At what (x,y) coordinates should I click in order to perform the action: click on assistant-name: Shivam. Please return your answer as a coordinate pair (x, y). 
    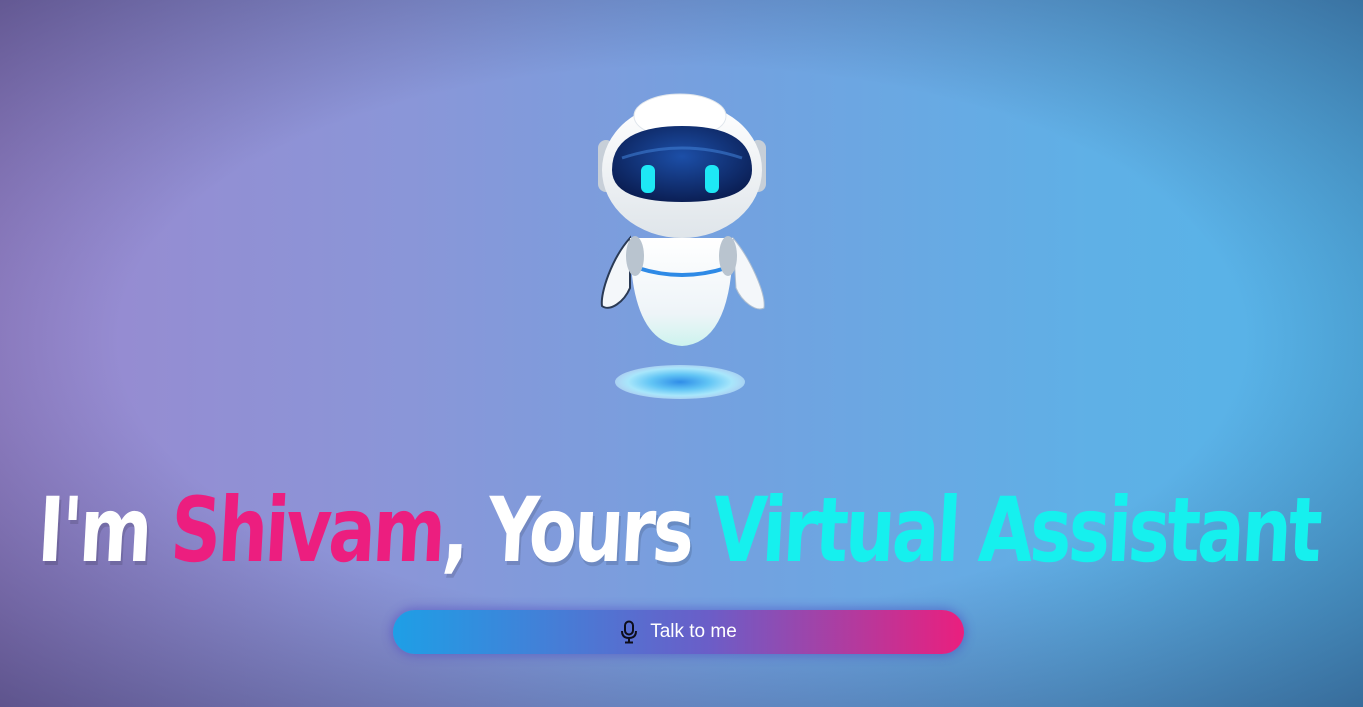
    Looking at the image, I should click on (307, 530).